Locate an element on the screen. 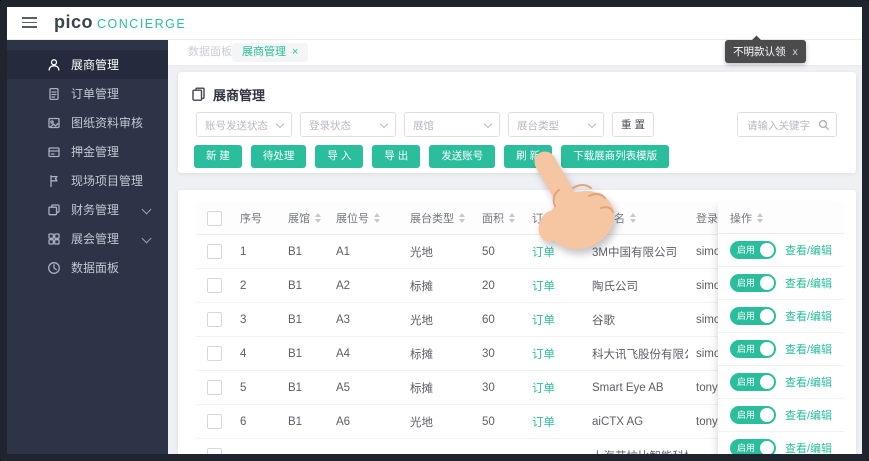 This screenshot has height=461, width=869. toggle-knob is located at coordinates (767, 447).